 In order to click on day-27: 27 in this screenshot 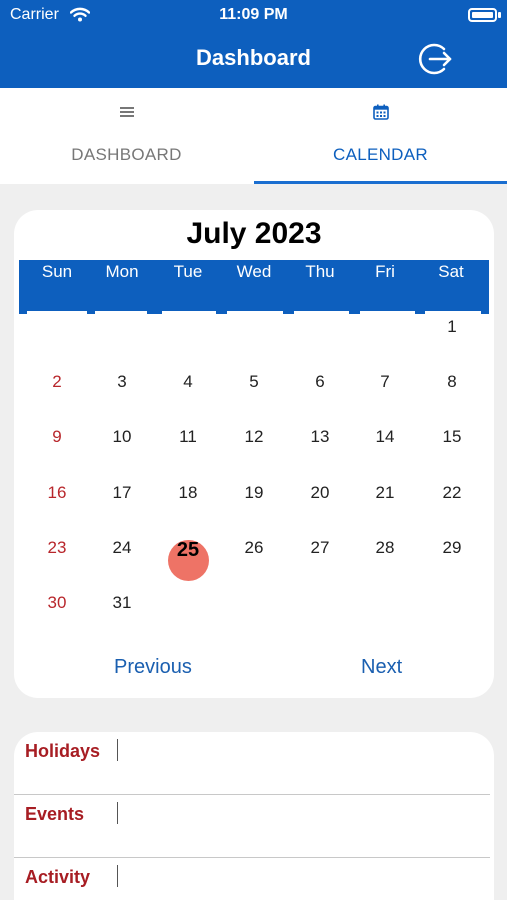, I will do `click(320, 548)`.